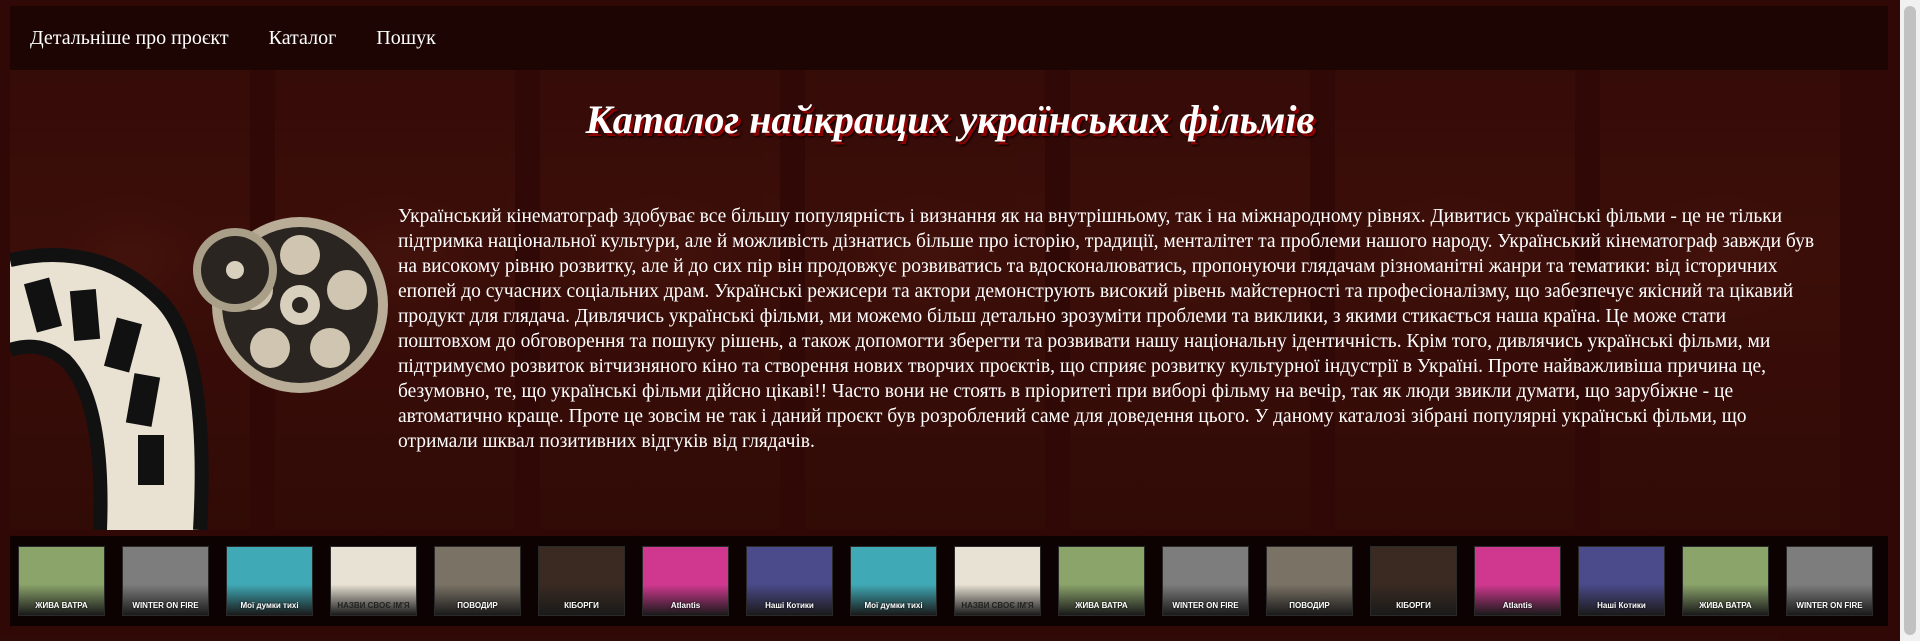 Image resolution: width=1920 pixels, height=641 pixels. What do you see at coordinates (950, 119) in the screenshot?
I see `page-title: Каталог найкращих українських фільмів` at bounding box center [950, 119].